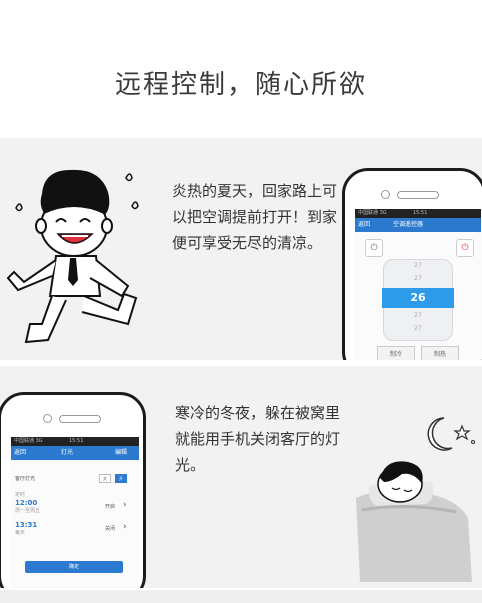  I want to click on power-off-button: ⏻, so click(374, 248).